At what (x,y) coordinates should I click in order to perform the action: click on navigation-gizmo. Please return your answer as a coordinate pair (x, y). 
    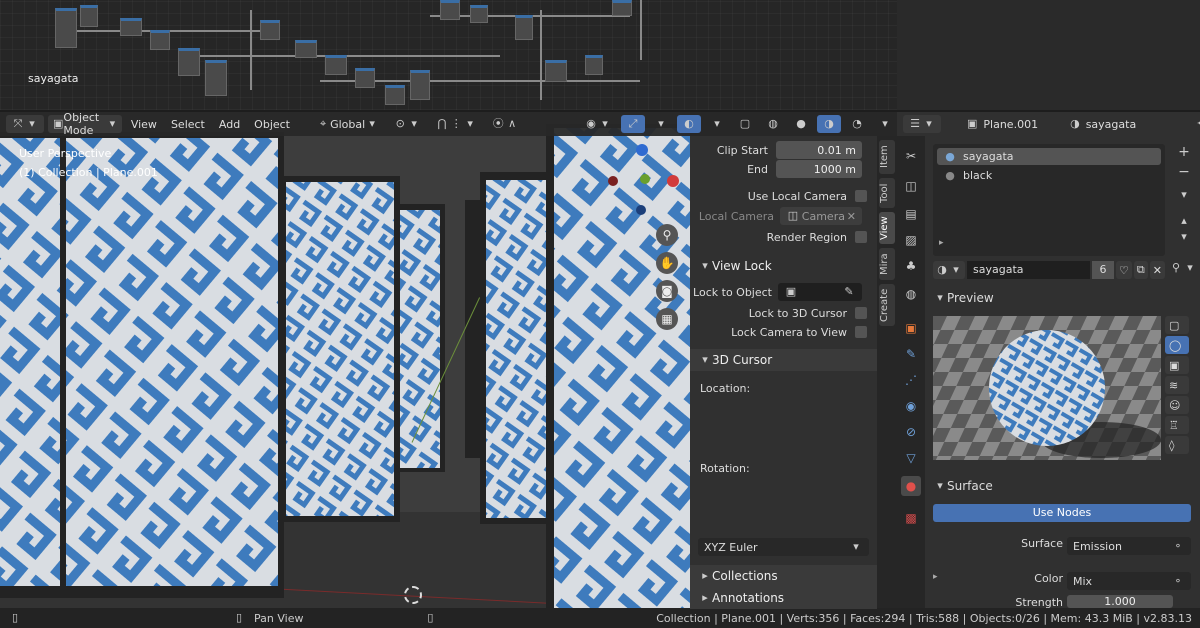
    Looking at the image, I should click on (646, 182).